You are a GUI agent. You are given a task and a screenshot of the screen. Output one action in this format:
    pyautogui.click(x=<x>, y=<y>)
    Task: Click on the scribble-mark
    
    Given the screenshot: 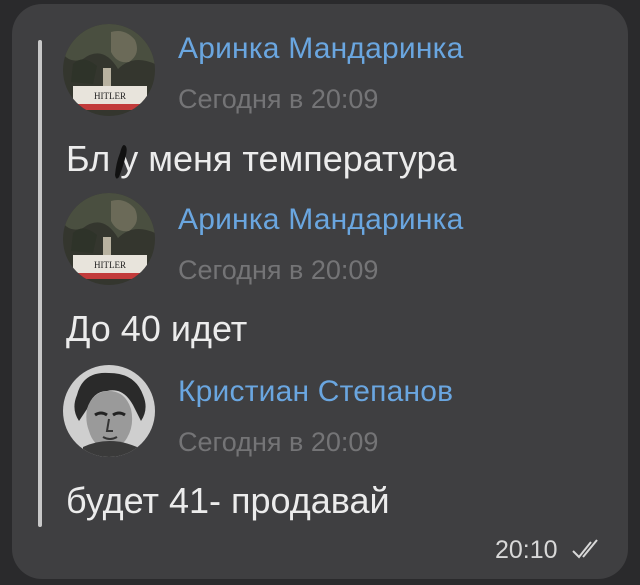 What is the action you would take?
    pyautogui.click(x=121, y=162)
    